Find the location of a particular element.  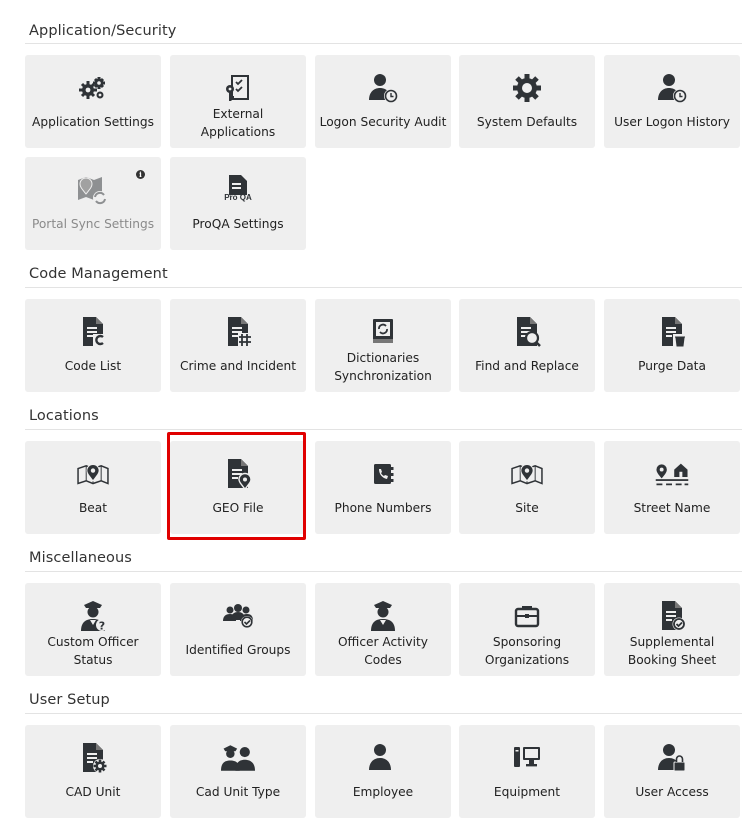

tile-label: Crime and Incident is located at coordinates (238, 366).